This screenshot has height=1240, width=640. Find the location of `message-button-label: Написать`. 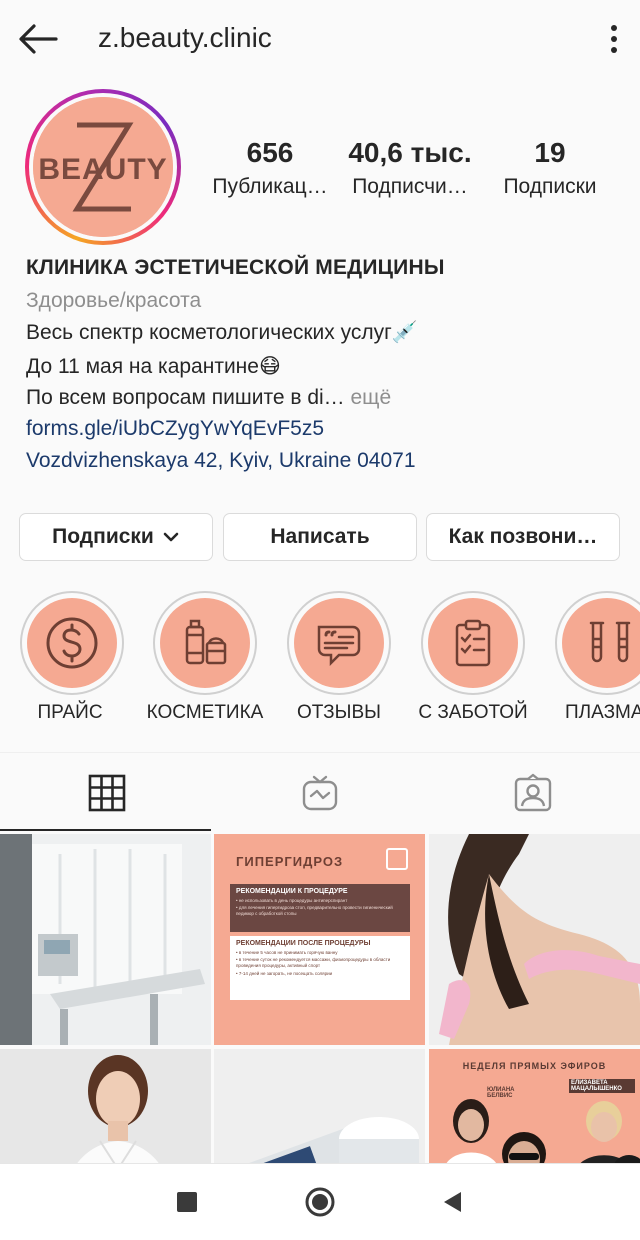

message-button-label: Написать is located at coordinates (320, 536).